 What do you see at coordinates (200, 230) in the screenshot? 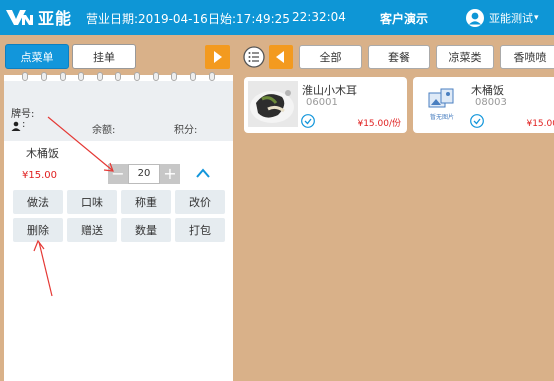
I see `pack-button: 打包` at bounding box center [200, 230].